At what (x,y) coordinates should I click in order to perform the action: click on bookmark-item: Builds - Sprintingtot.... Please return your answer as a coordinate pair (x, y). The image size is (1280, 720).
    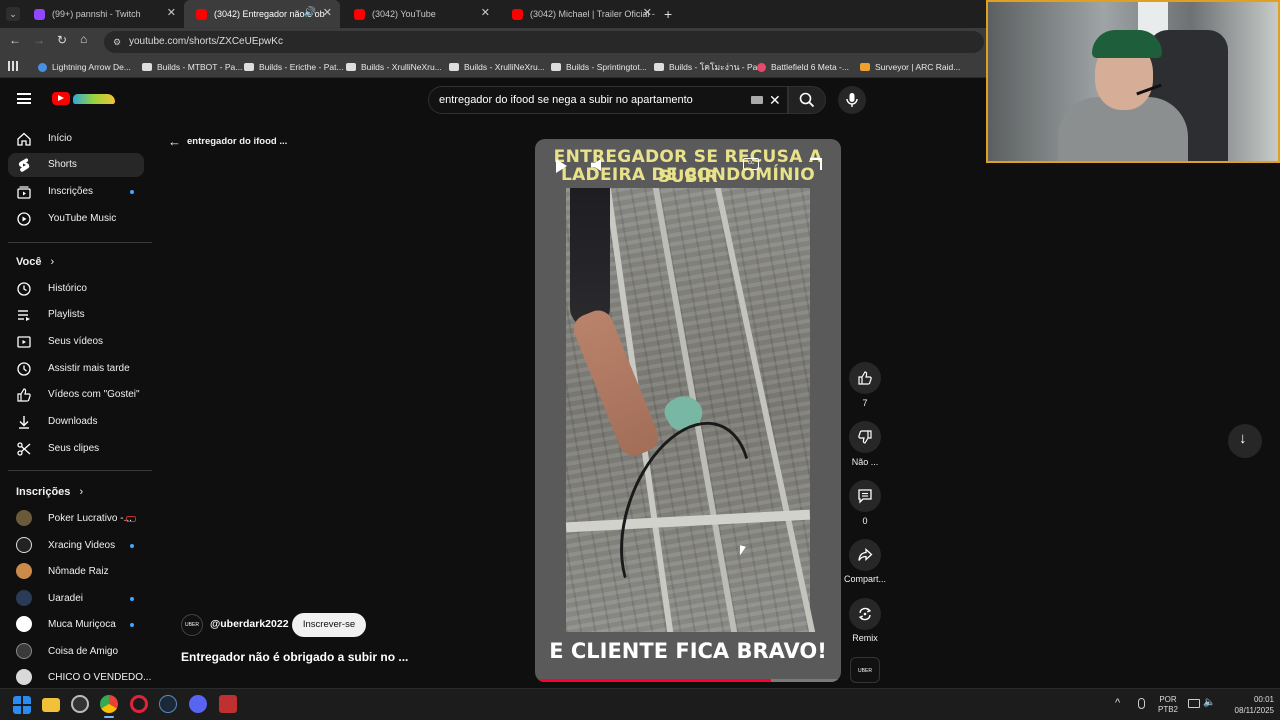
    Looking at the image, I should click on (599, 67).